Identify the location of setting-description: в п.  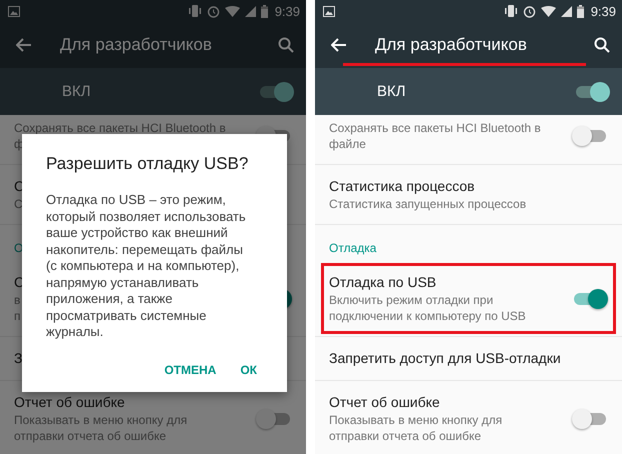
(17, 308).